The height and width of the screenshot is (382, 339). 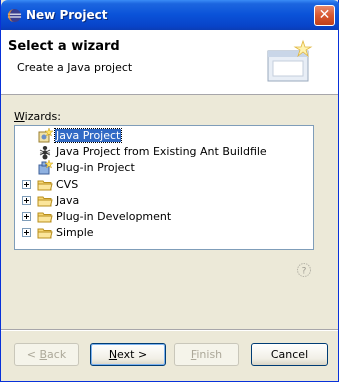 I want to click on tree-item-simple: Simple, so click(x=164, y=233).